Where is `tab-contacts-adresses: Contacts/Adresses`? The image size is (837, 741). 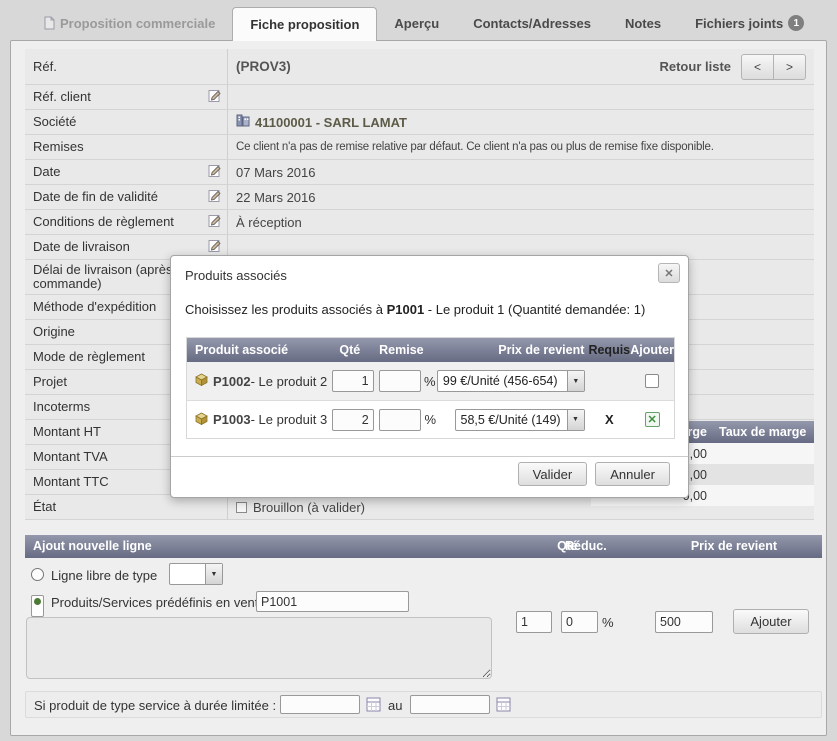
tab-contacts-adresses: Contacts/Adresses is located at coordinates (532, 23).